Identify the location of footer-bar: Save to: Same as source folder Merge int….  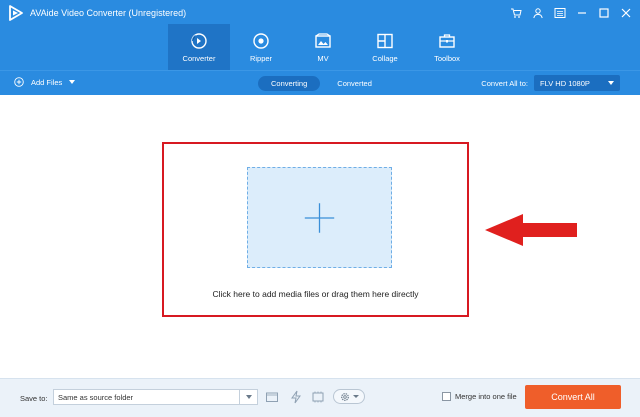
(320, 397).